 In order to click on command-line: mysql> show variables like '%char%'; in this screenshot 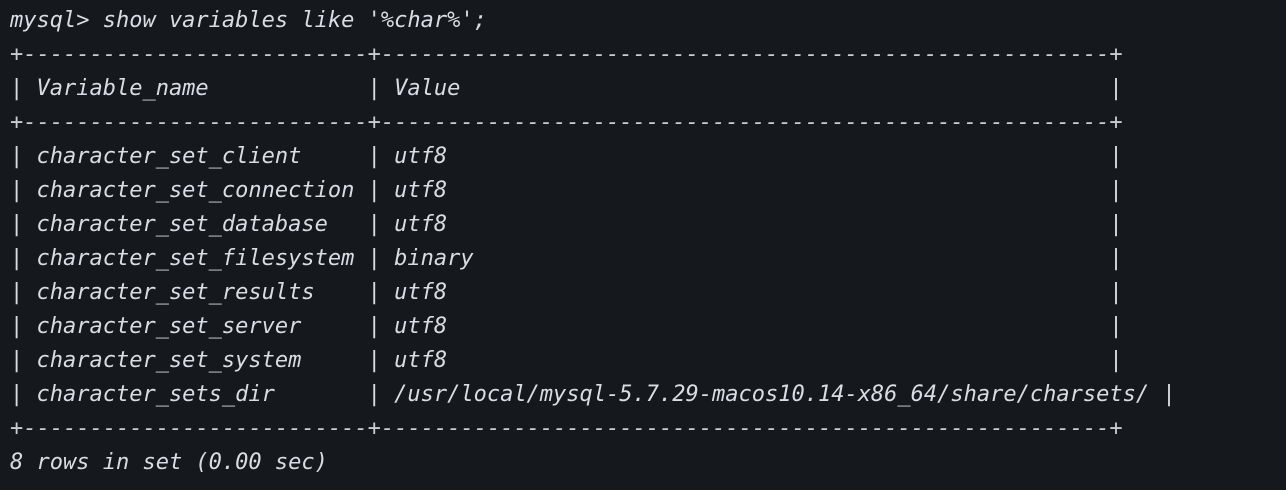, I will do `click(248, 20)`.